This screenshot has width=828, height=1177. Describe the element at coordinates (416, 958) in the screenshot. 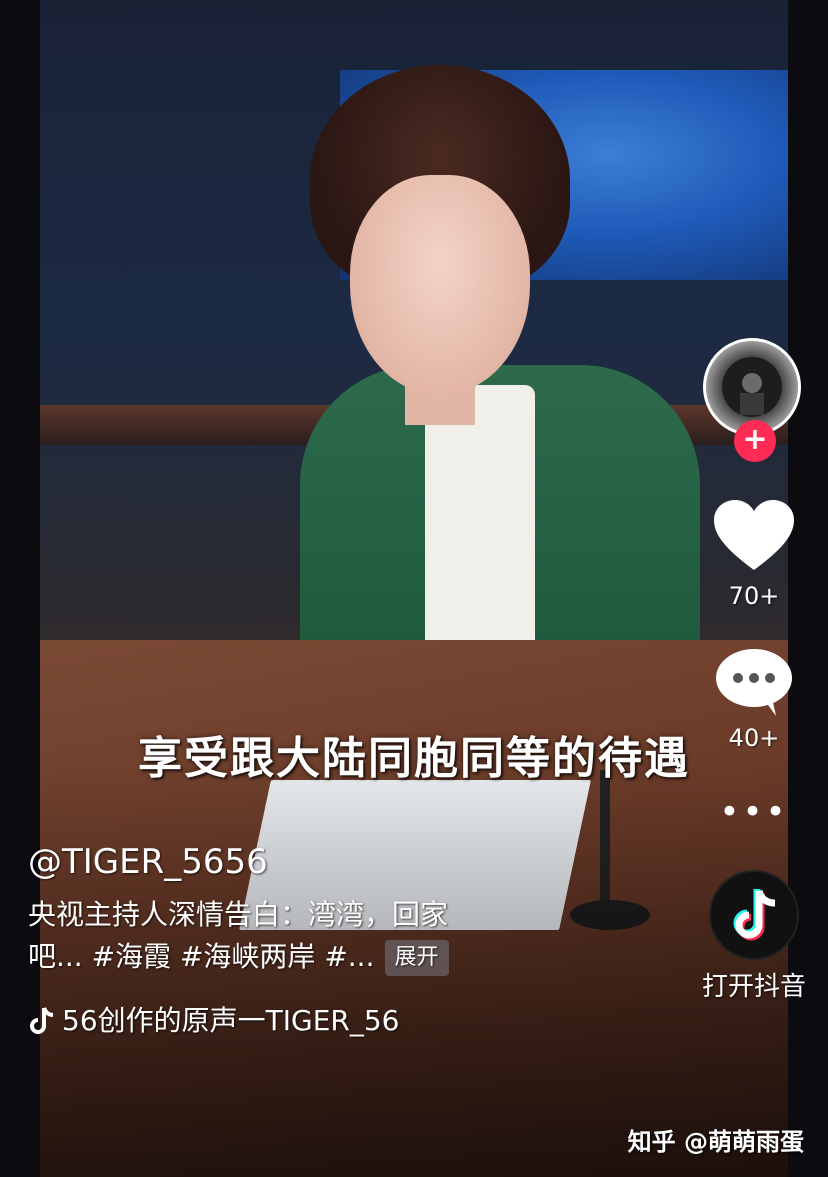

I see `expand-button: 展开` at that location.